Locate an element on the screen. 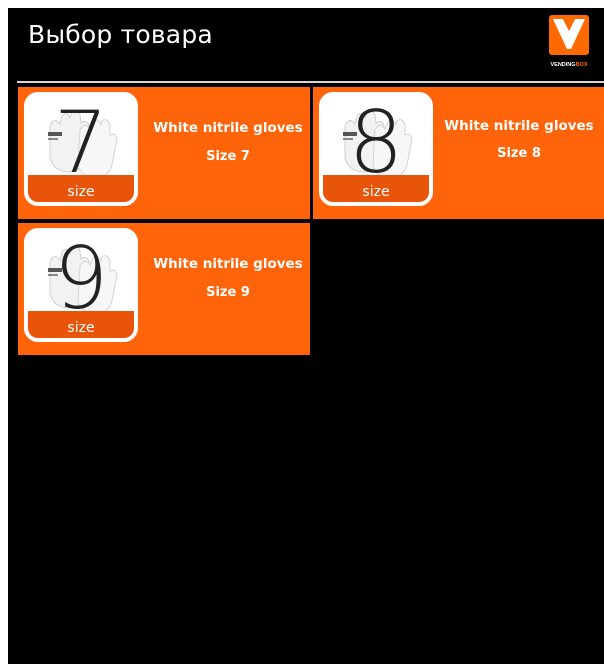 The width and height of the screenshot is (604, 664). product-thumbnail: 8 size is located at coordinates (376, 149).